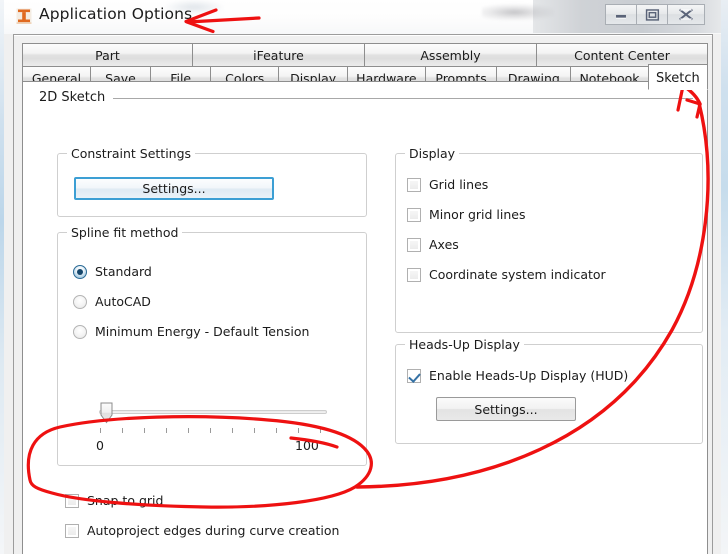 The height and width of the screenshot is (554, 728). I want to click on slider-track, so click(213, 412).